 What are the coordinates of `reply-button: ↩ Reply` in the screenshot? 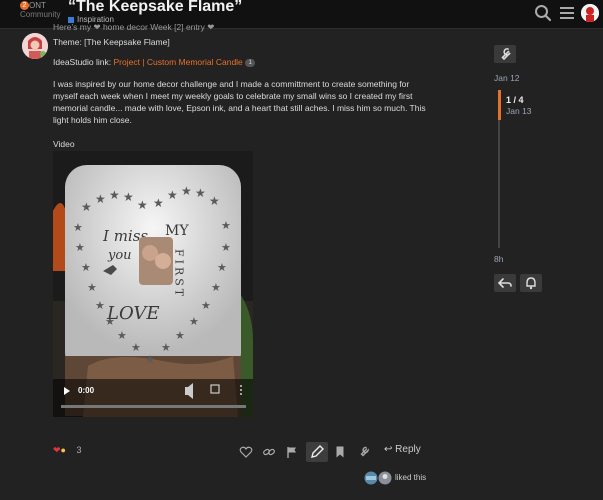 It's located at (402, 449).